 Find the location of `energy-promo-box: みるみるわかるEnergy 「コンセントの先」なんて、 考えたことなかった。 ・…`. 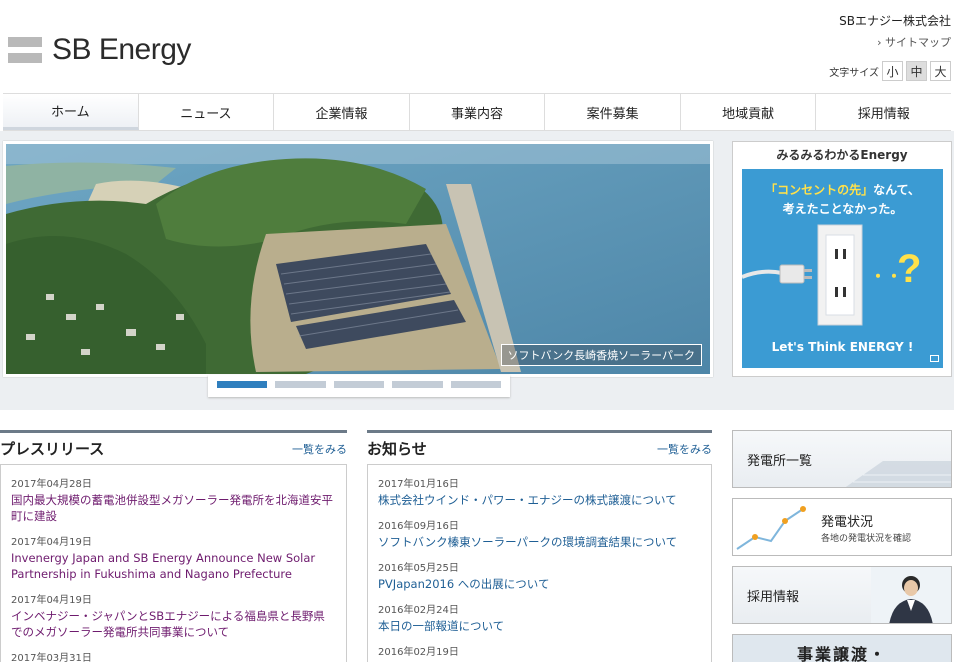

energy-promo-box: みるみるわかるEnergy 「コンセントの先」なんて、 考えたことなかった。 ・… is located at coordinates (842, 259).